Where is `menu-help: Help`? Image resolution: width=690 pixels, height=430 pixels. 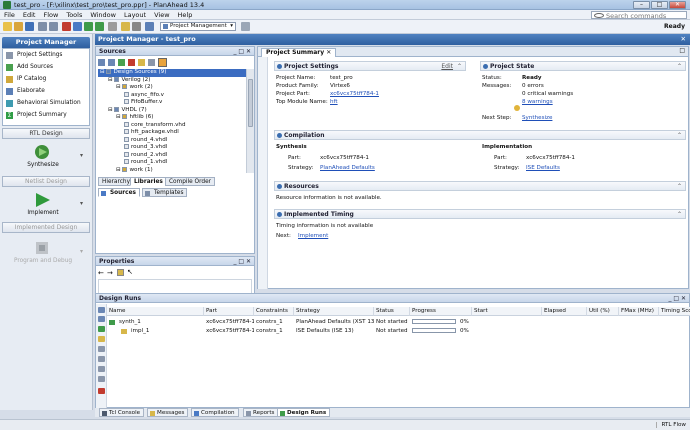
menu-help: Help is located at coordinates (185, 14).